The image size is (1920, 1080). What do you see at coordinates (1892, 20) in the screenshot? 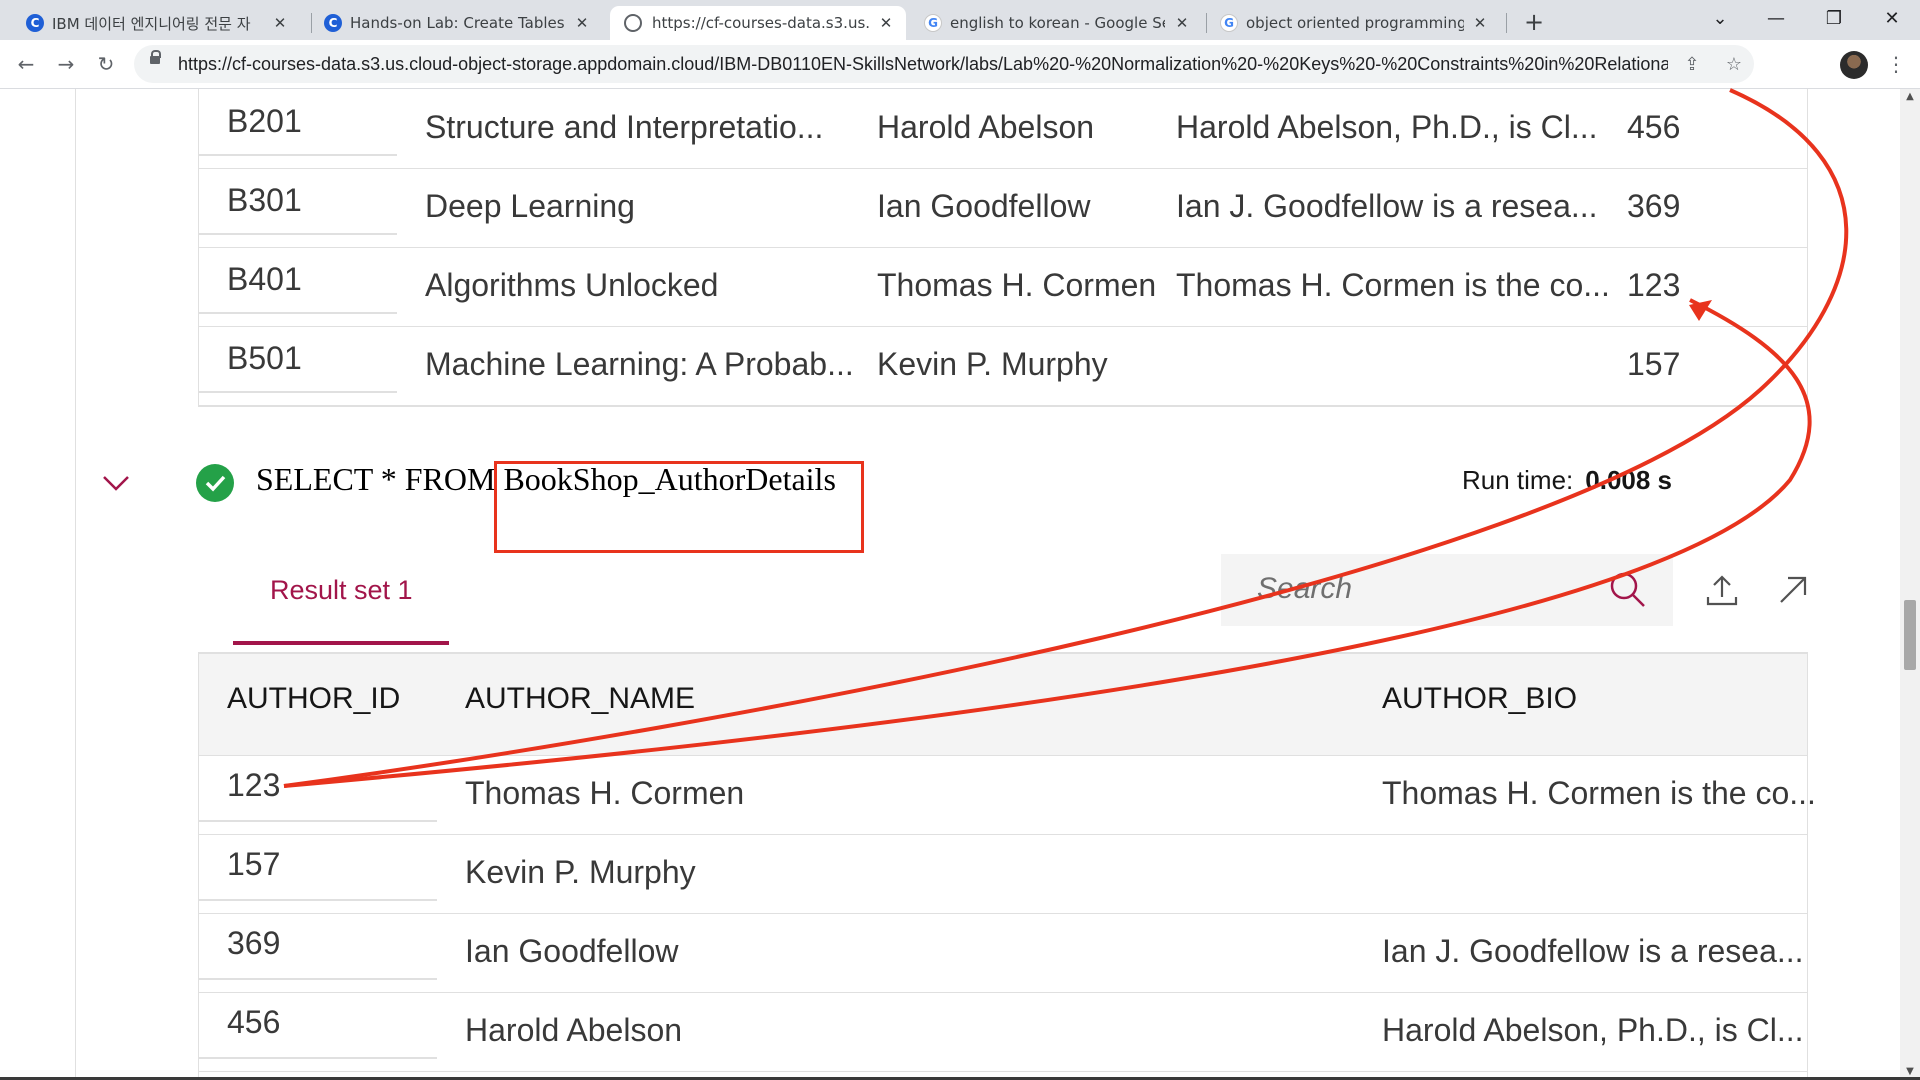
I see `close-window-icon: ✕` at bounding box center [1892, 20].